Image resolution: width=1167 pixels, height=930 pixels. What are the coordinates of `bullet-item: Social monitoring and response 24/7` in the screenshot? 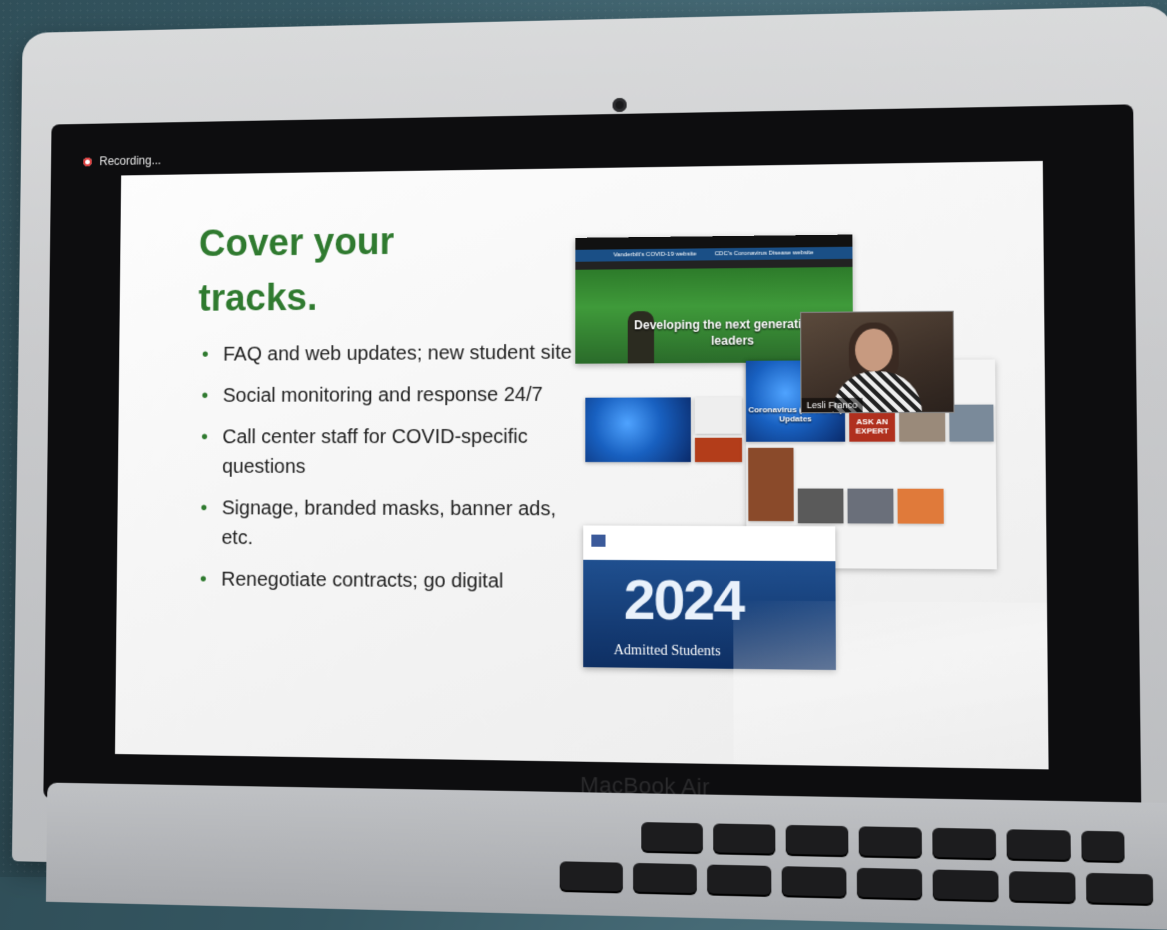 It's located at (386, 395).